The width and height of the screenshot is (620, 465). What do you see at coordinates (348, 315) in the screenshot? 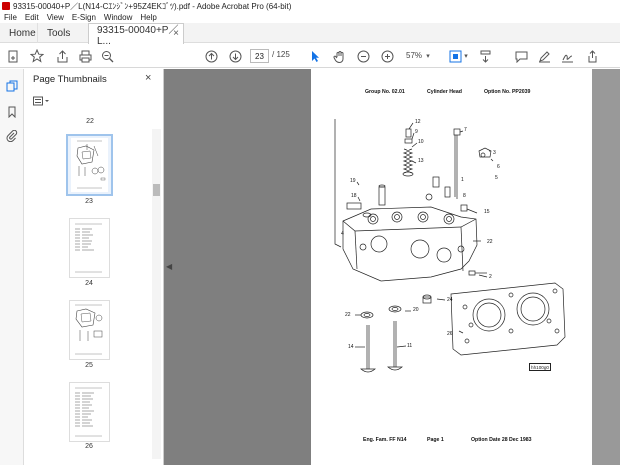
I see `callout-22-seat: 22` at bounding box center [348, 315].